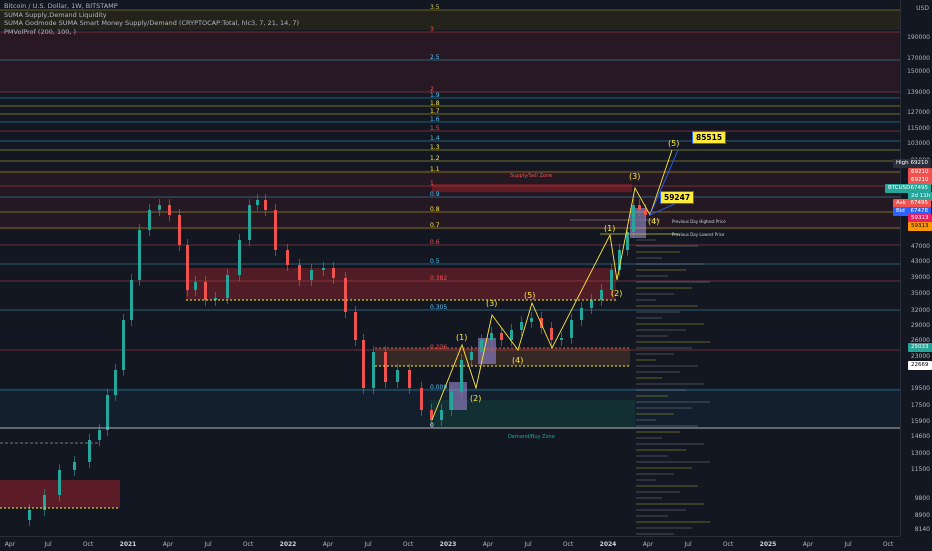 The width and height of the screenshot is (932, 551). Describe the element at coordinates (435, 57) in the screenshot. I see `fib-level-label: 2.5` at that location.